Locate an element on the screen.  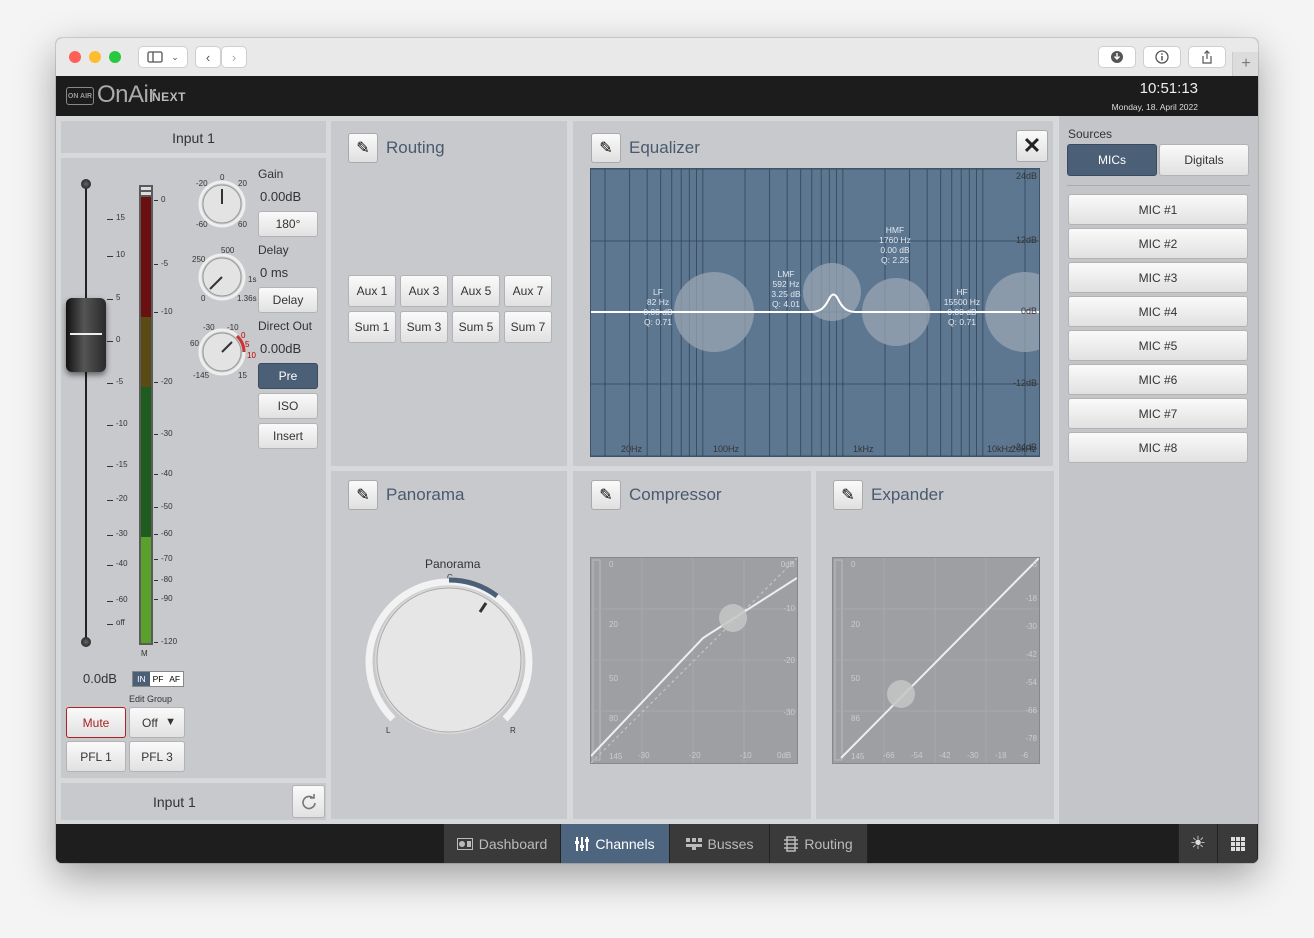
source-item-mic-2: MIC #2 is located at coordinates (1158, 243).